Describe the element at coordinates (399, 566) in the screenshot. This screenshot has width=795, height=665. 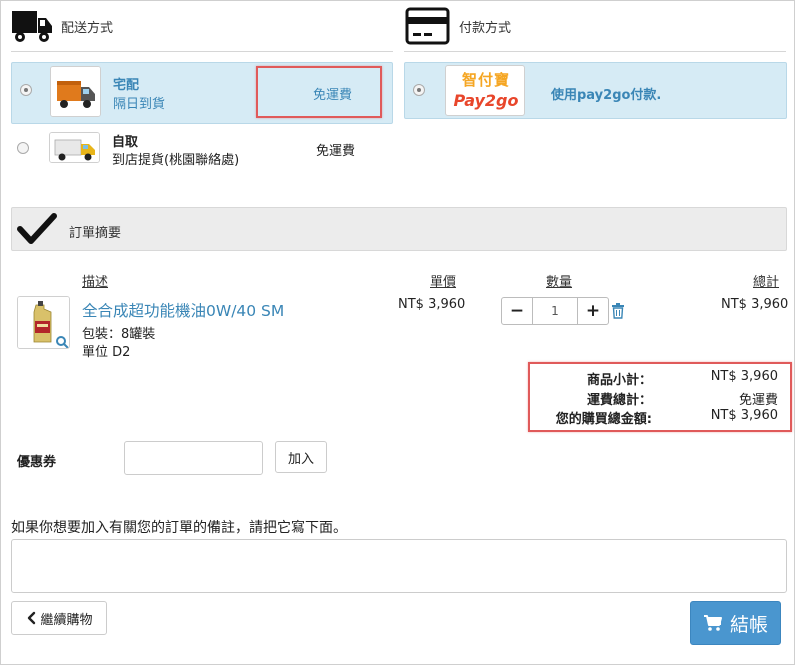
I see `order-notes-textarea` at that location.